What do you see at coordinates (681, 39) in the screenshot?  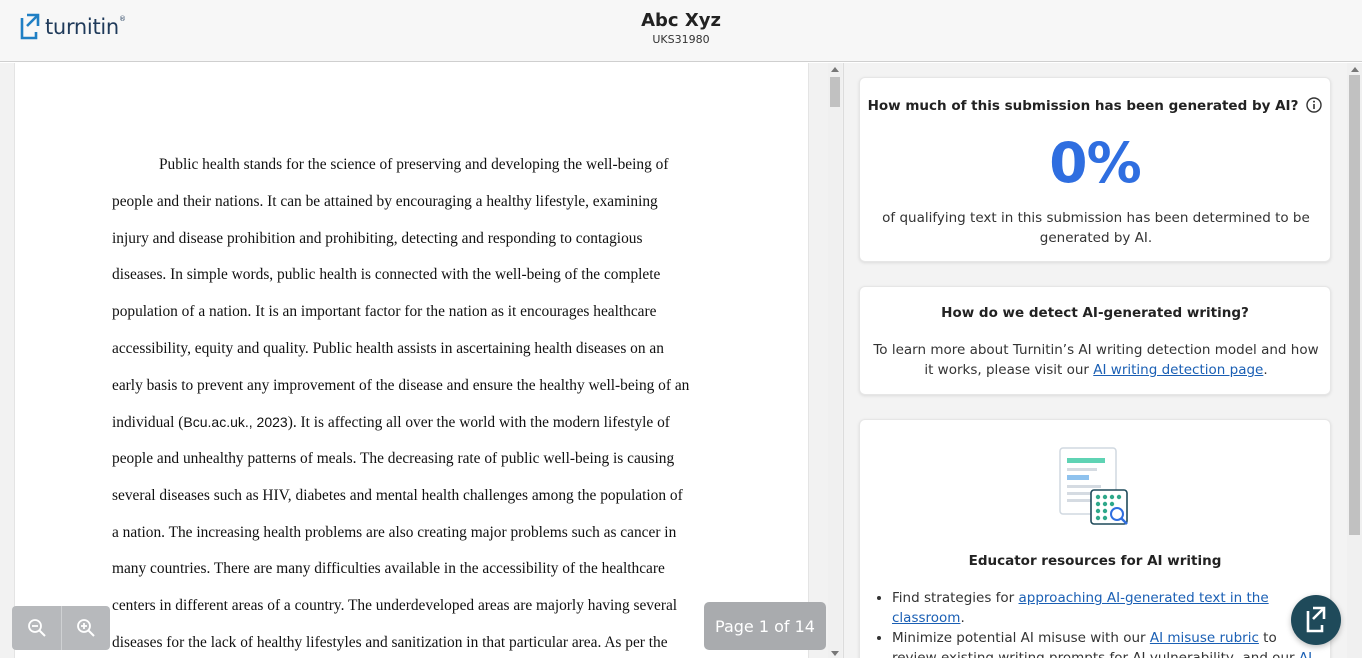 I see `submission-id: UKS31980` at bounding box center [681, 39].